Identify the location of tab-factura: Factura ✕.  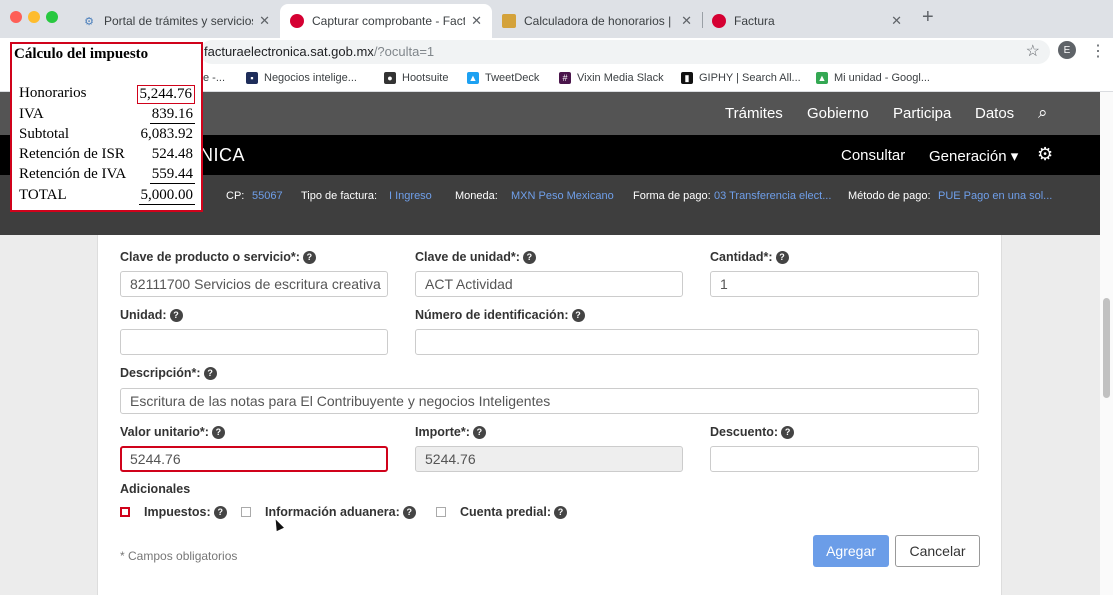
(807, 21).